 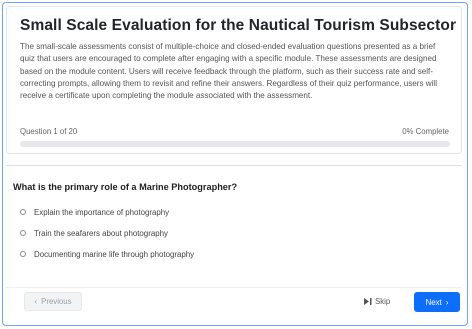 I want to click on skip-forward-icon, so click(x=368, y=301).